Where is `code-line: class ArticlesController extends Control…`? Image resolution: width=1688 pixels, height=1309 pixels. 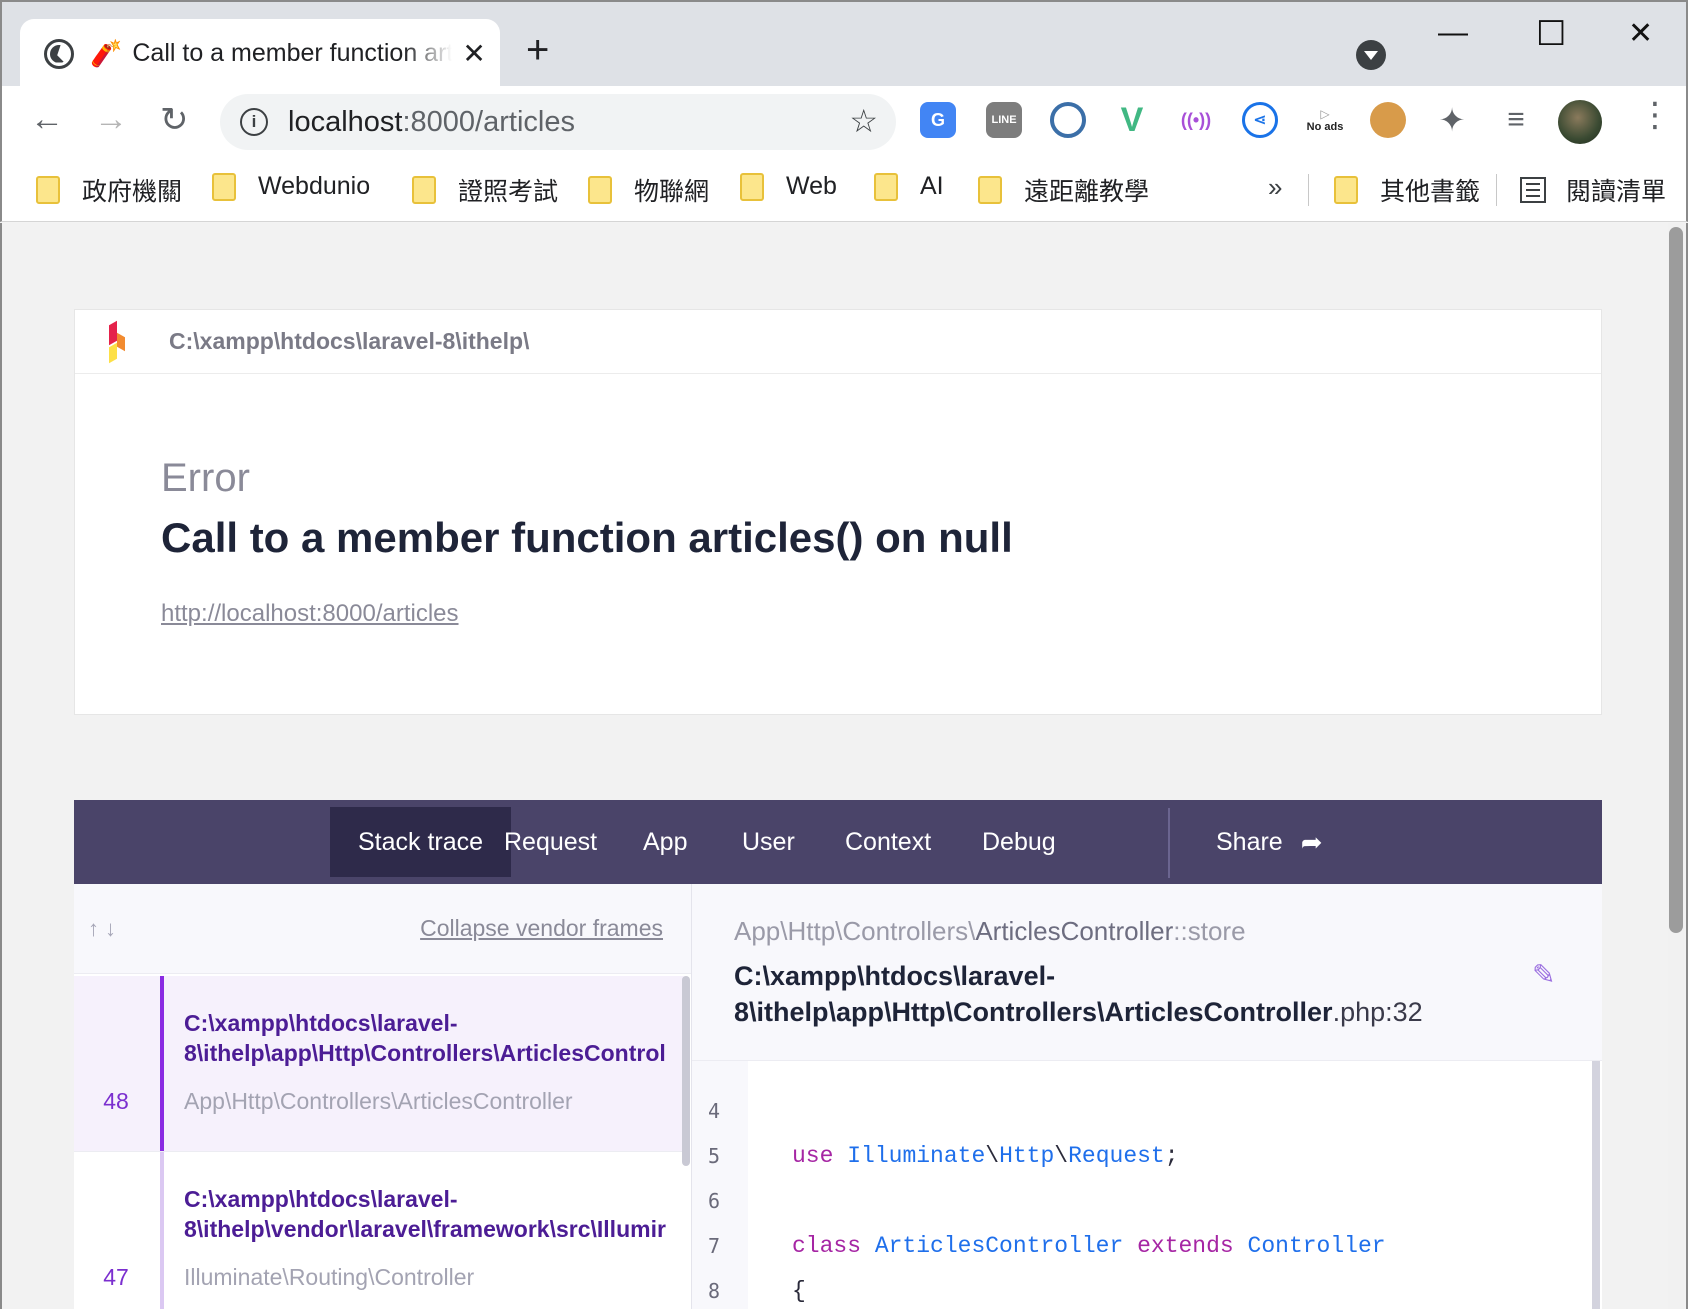
code-line: class ArticlesController extends Control… is located at coordinates (1089, 1246).